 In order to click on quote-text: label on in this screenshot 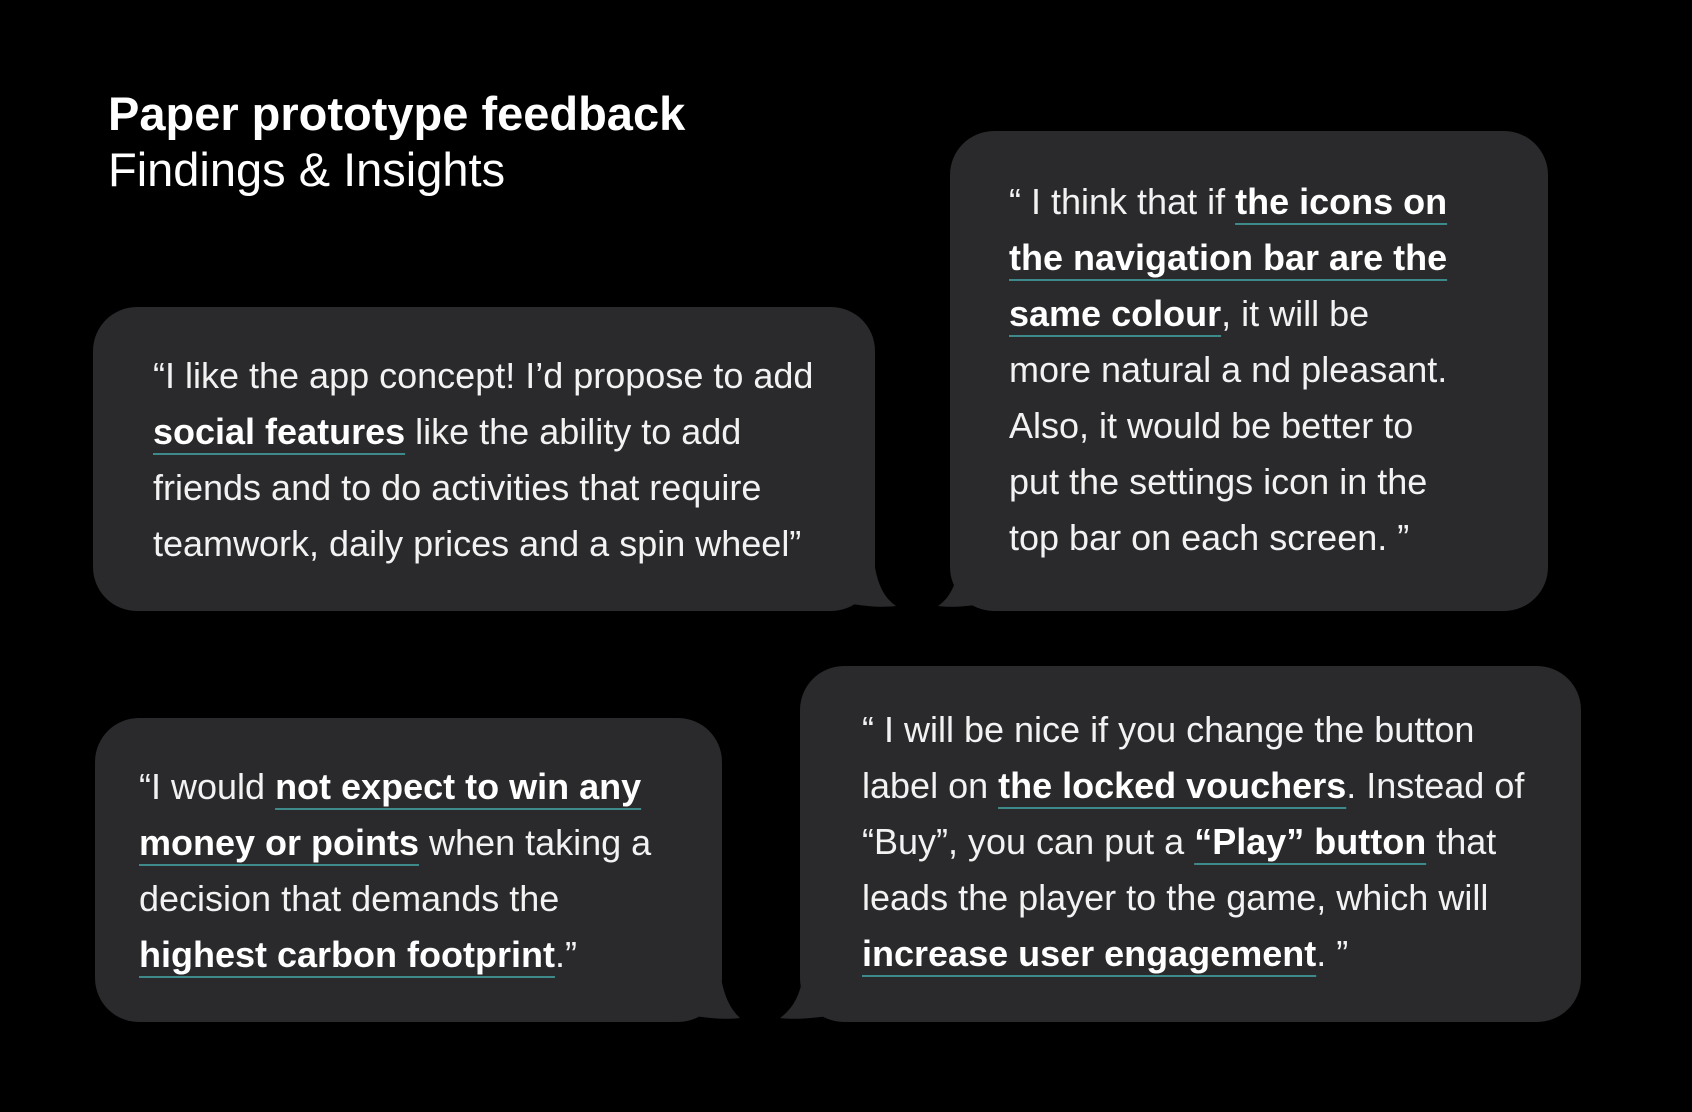, I will do `click(930, 785)`.